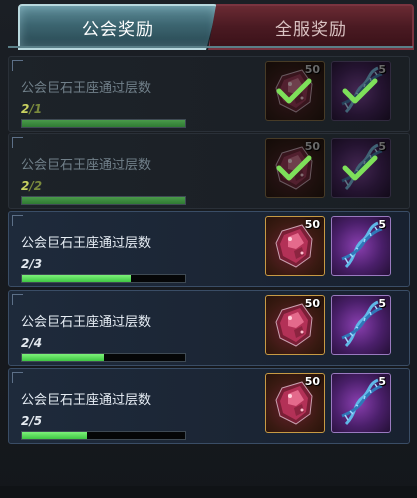 This screenshot has width=417, height=498. Describe the element at coordinates (36, 186) in the screenshot. I see `progress-total: /2` at that location.